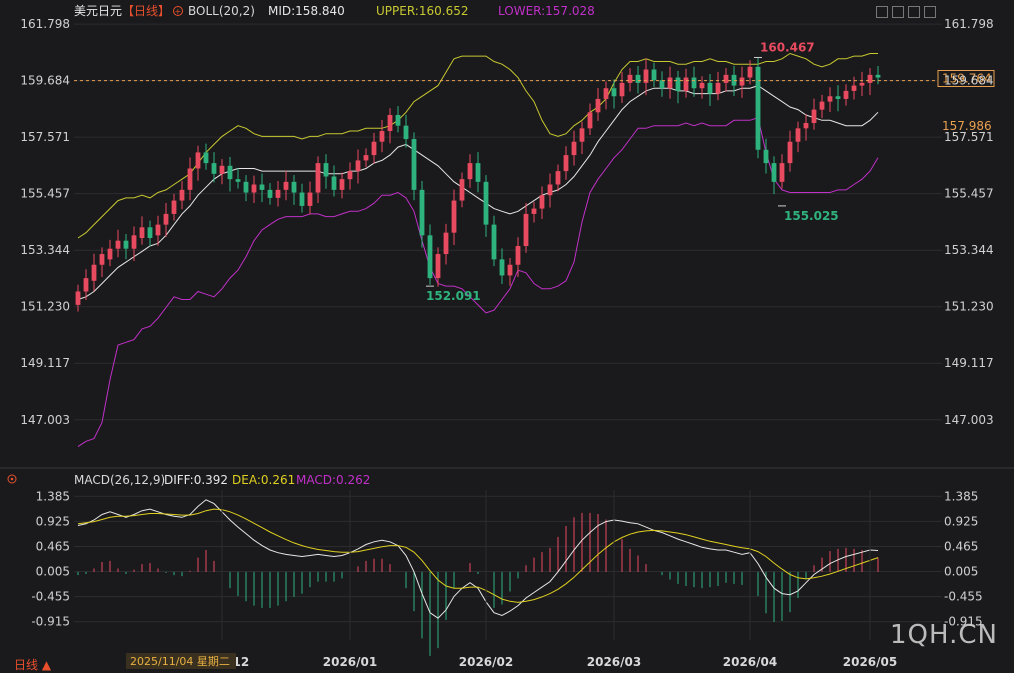  Describe the element at coordinates (12, 479) in the screenshot. I see `macd-settings-dot` at that location.